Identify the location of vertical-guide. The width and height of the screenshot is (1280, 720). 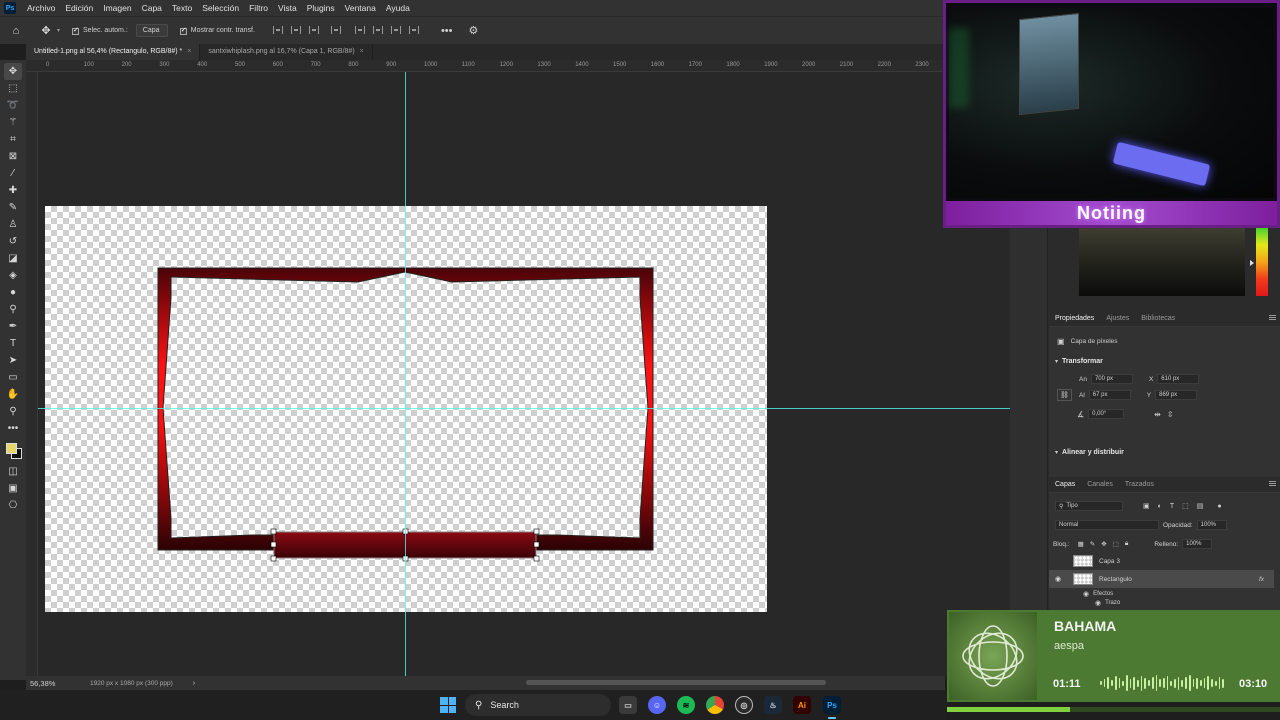
(405, 374).